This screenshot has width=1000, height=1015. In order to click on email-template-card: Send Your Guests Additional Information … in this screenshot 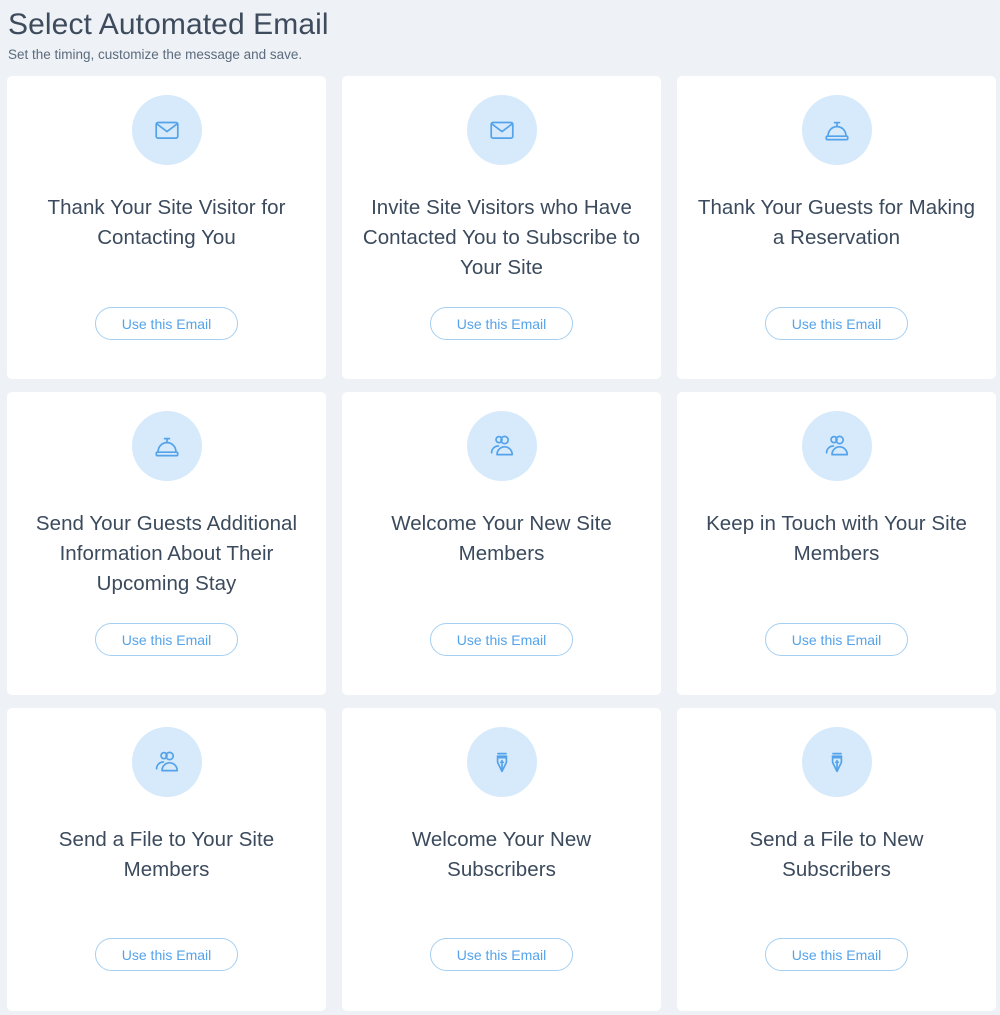, I will do `click(166, 543)`.